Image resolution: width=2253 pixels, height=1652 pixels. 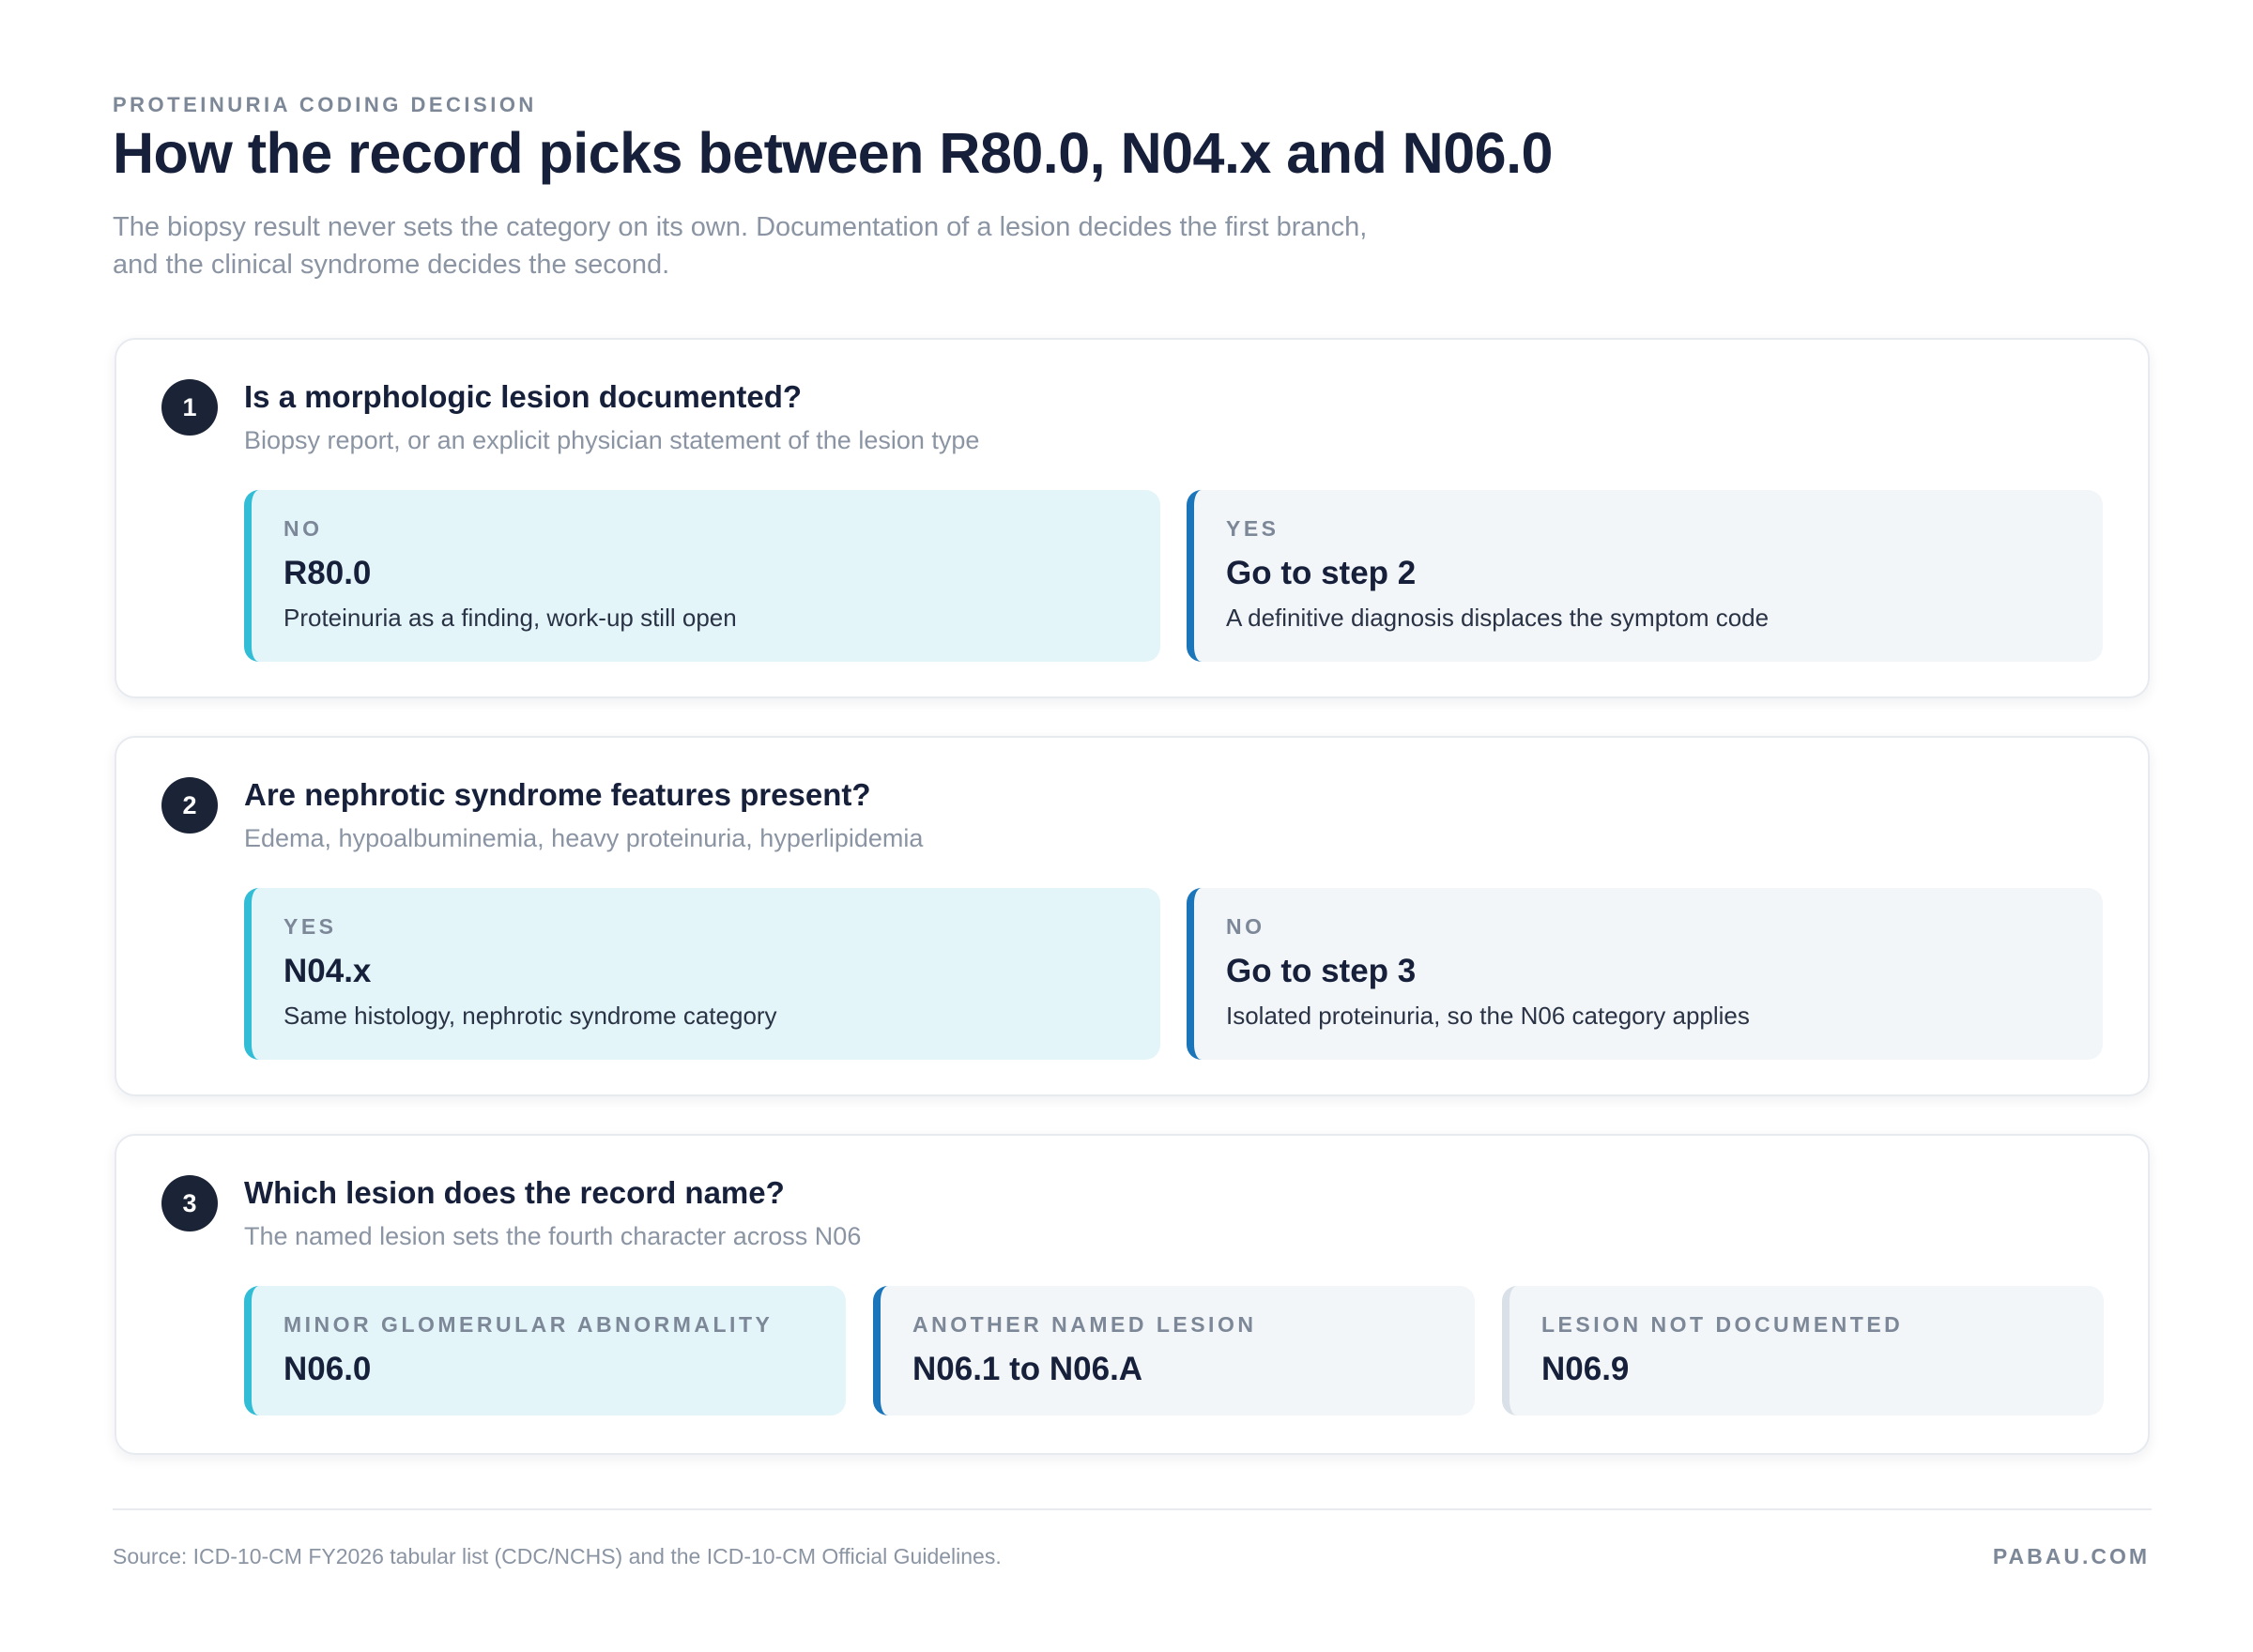 I want to click on step-question: Is a morphologic lesion documented?, so click(x=523, y=396).